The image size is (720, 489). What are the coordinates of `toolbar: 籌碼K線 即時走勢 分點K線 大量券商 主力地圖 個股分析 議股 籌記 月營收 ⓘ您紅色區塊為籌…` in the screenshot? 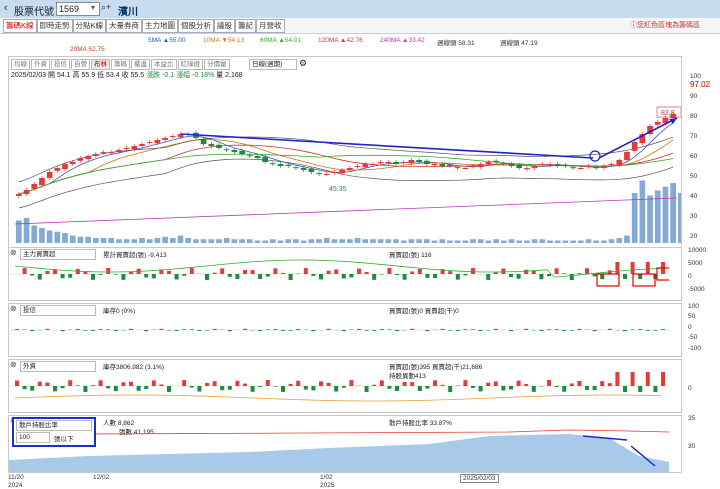 It's located at (360, 26).